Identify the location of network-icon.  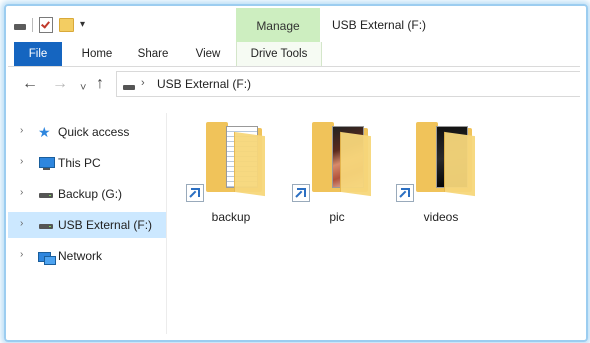
(47, 256).